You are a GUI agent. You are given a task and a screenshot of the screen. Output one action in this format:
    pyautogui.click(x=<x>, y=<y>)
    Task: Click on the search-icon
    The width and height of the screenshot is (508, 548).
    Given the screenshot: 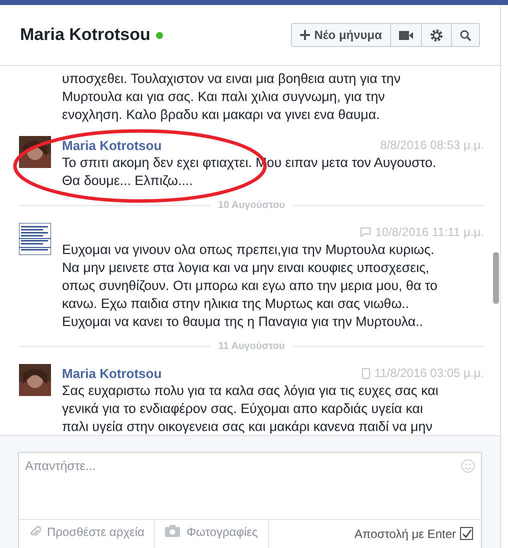 What is the action you would take?
    pyautogui.click(x=465, y=35)
    